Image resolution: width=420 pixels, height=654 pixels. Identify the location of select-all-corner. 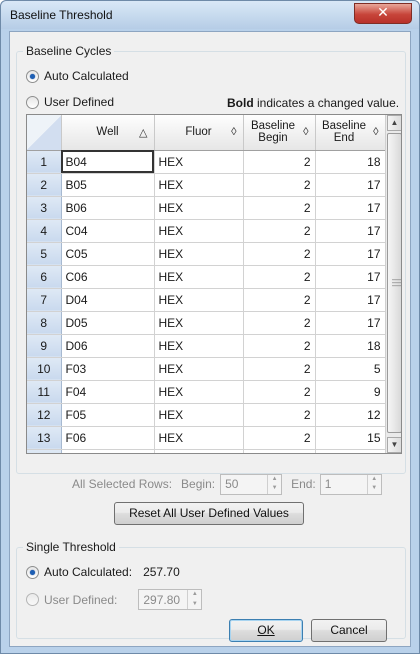
(44, 133).